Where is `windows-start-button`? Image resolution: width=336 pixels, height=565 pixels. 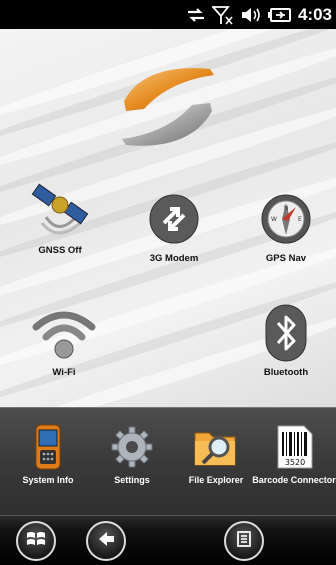 windows-start-button is located at coordinates (36, 541).